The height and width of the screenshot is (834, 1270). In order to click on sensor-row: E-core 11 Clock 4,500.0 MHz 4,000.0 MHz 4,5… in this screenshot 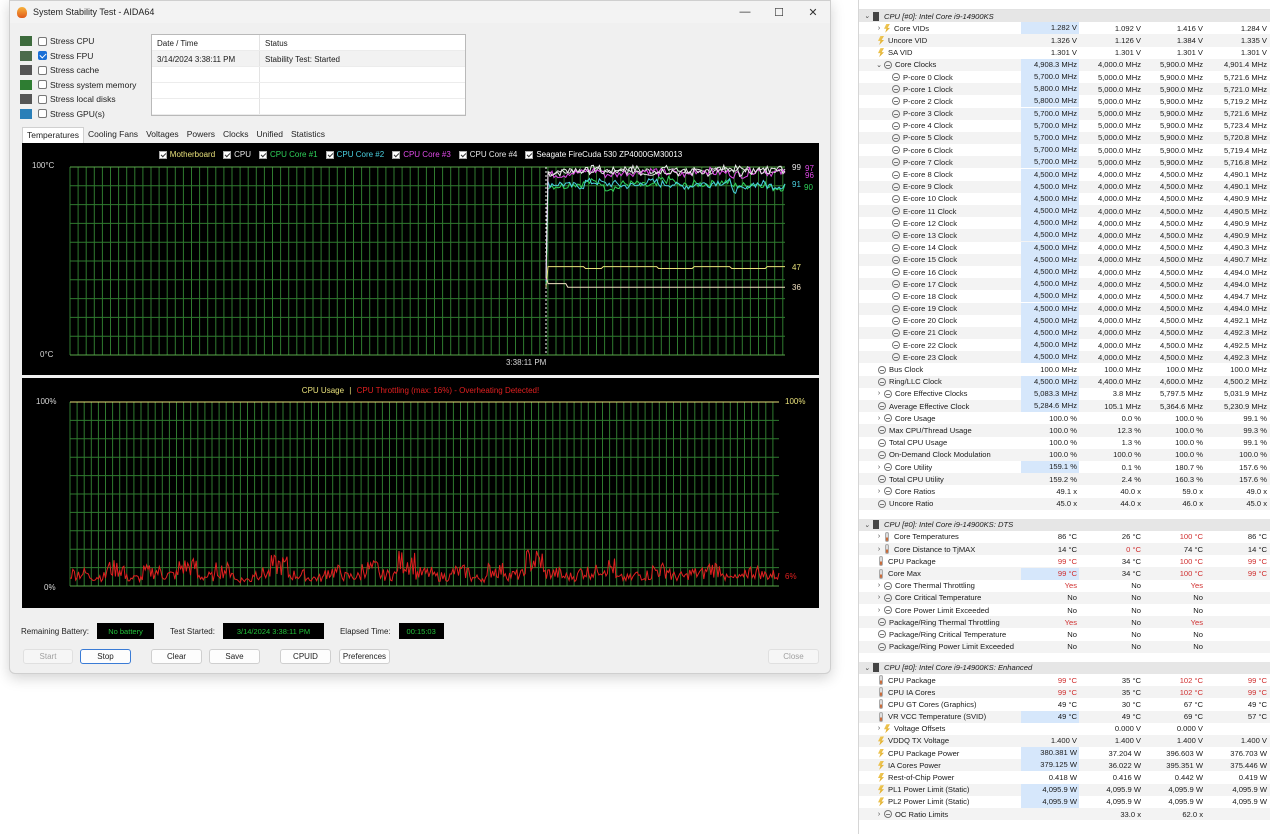, I will do `click(1064, 211)`.